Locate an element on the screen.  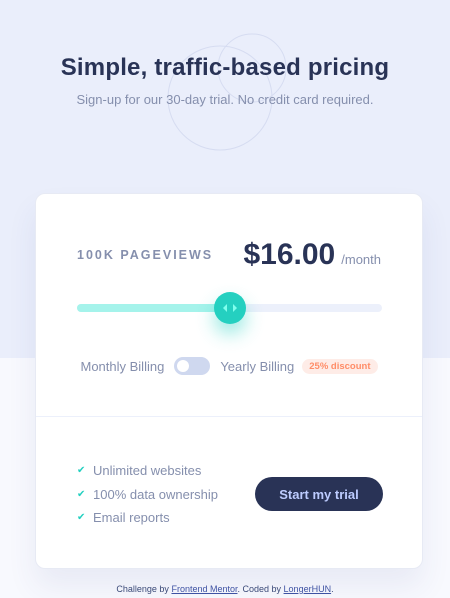
billing-toggle-knob is located at coordinates (183, 366).